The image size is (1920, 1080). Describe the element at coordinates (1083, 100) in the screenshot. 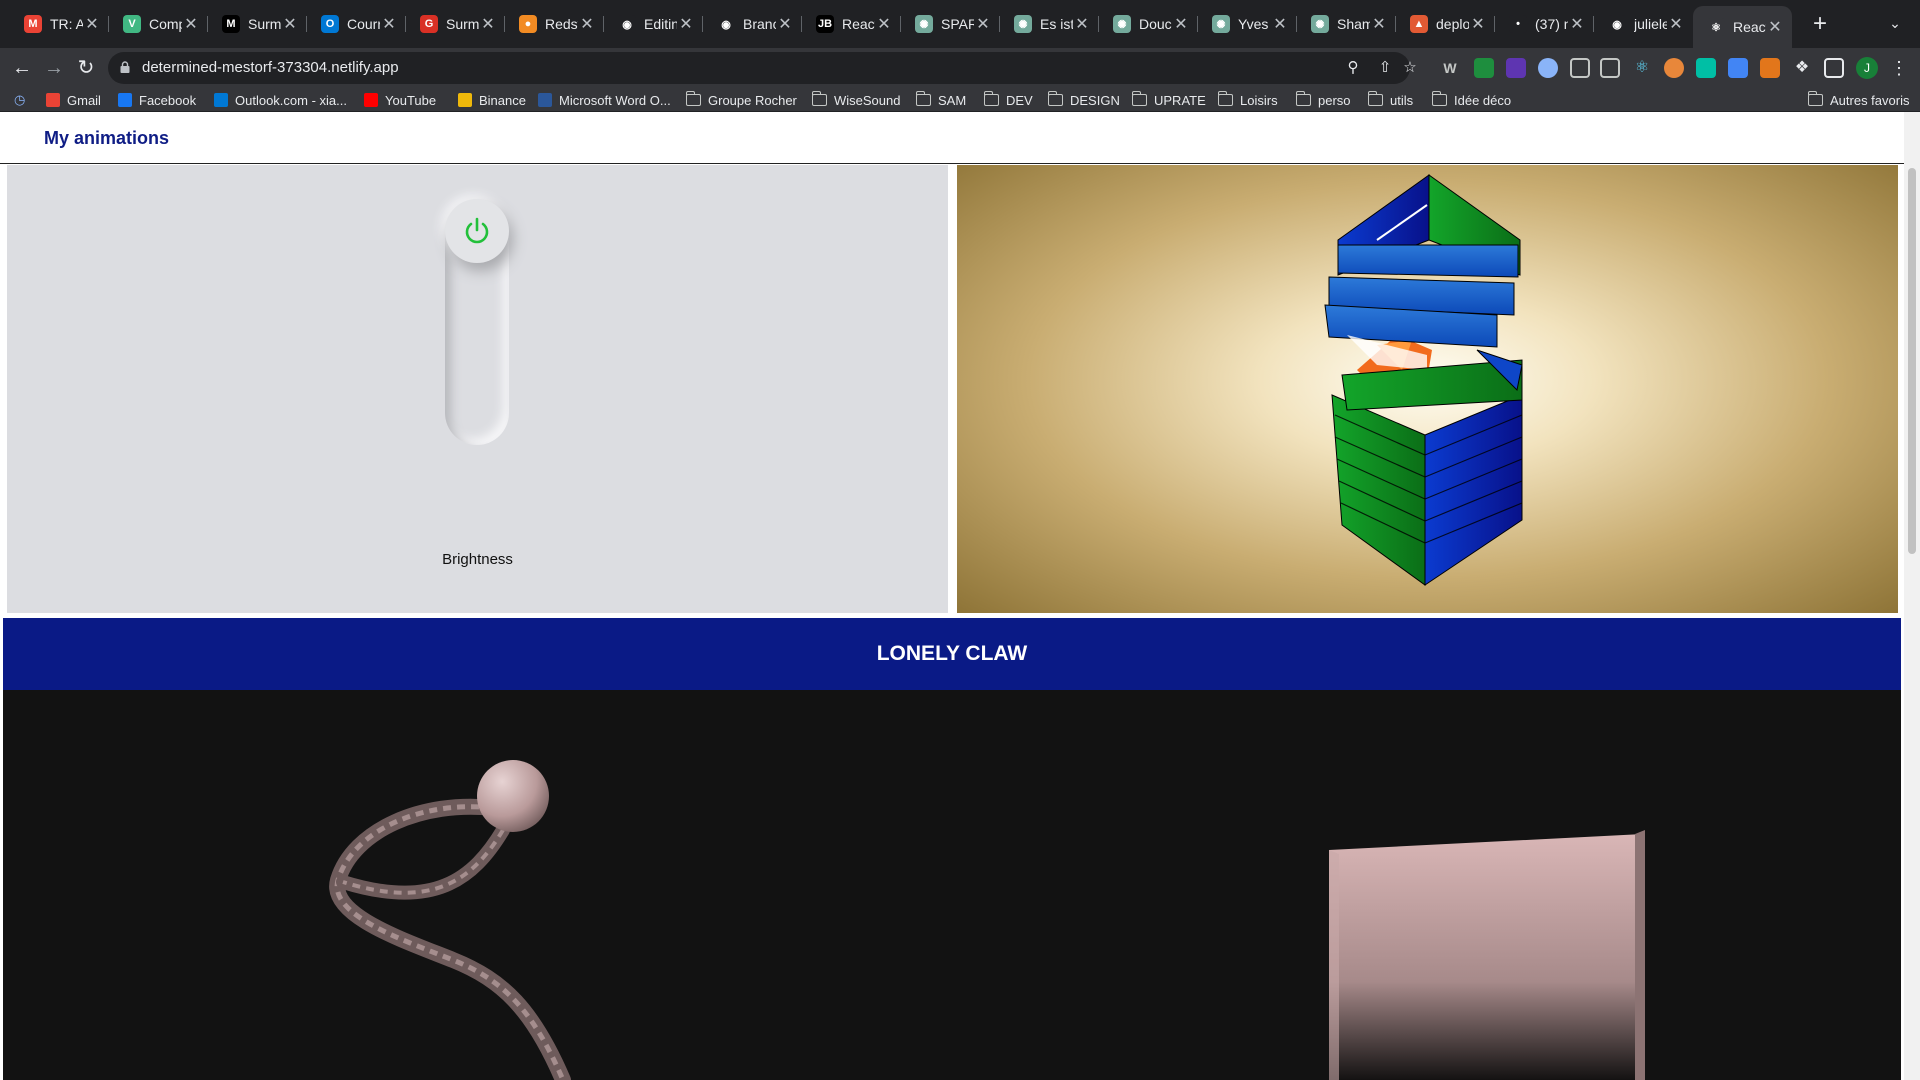

I see `bookmark-10: DESIGN` at that location.